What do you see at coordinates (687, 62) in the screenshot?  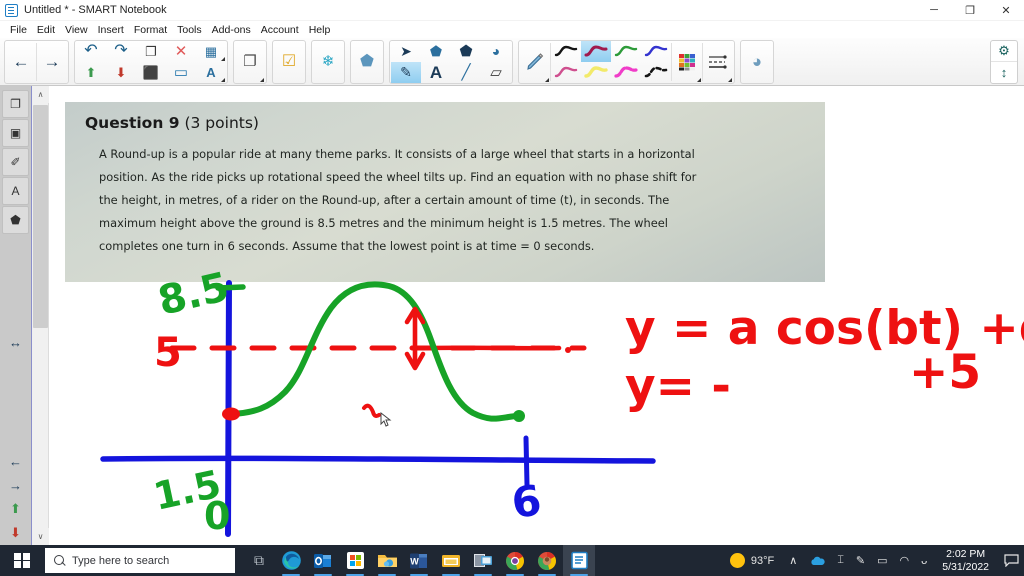 I see `color-palette-button` at bounding box center [687, 62].